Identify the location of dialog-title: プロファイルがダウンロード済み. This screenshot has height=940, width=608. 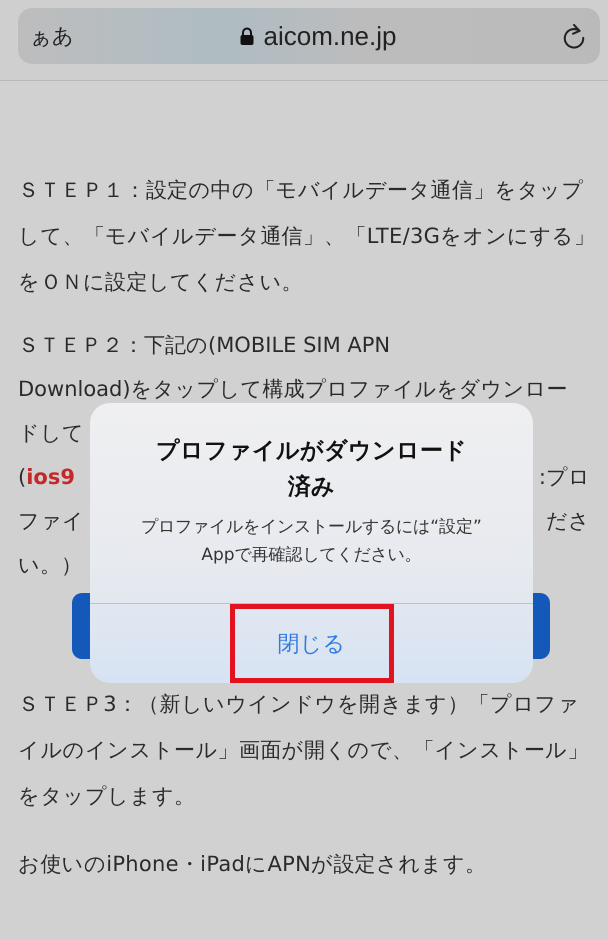
(311, 469).